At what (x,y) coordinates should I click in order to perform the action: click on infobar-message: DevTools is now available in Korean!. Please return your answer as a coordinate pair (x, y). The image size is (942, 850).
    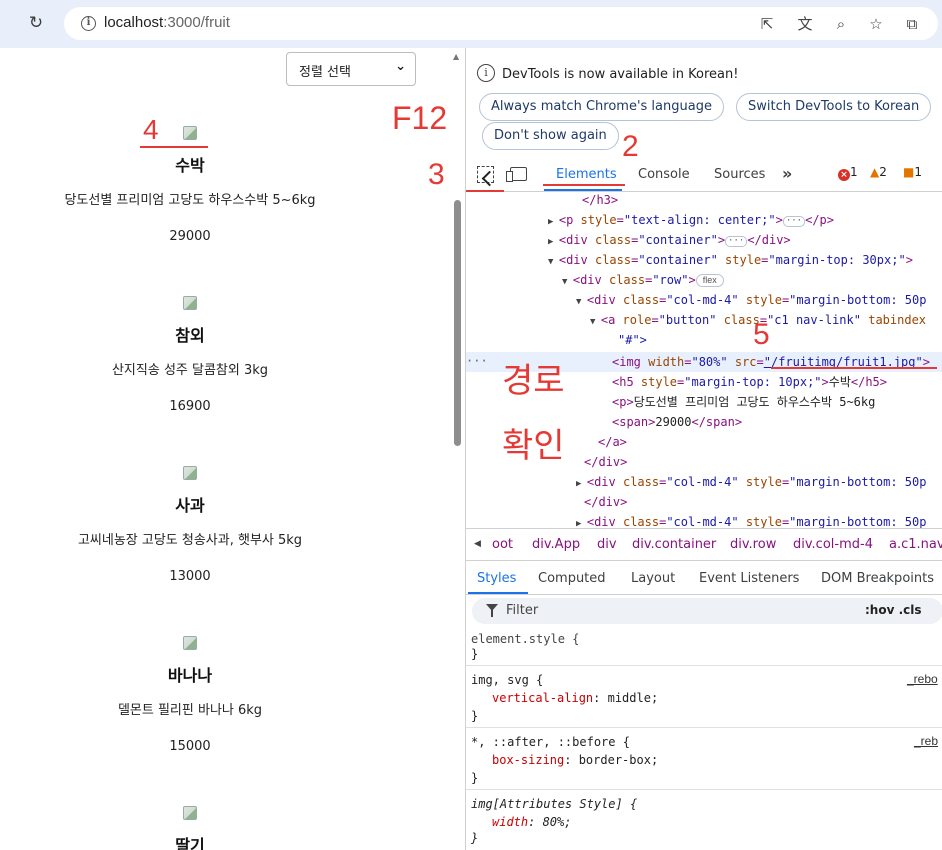
    Looking at the image, I should click on (620, 74).